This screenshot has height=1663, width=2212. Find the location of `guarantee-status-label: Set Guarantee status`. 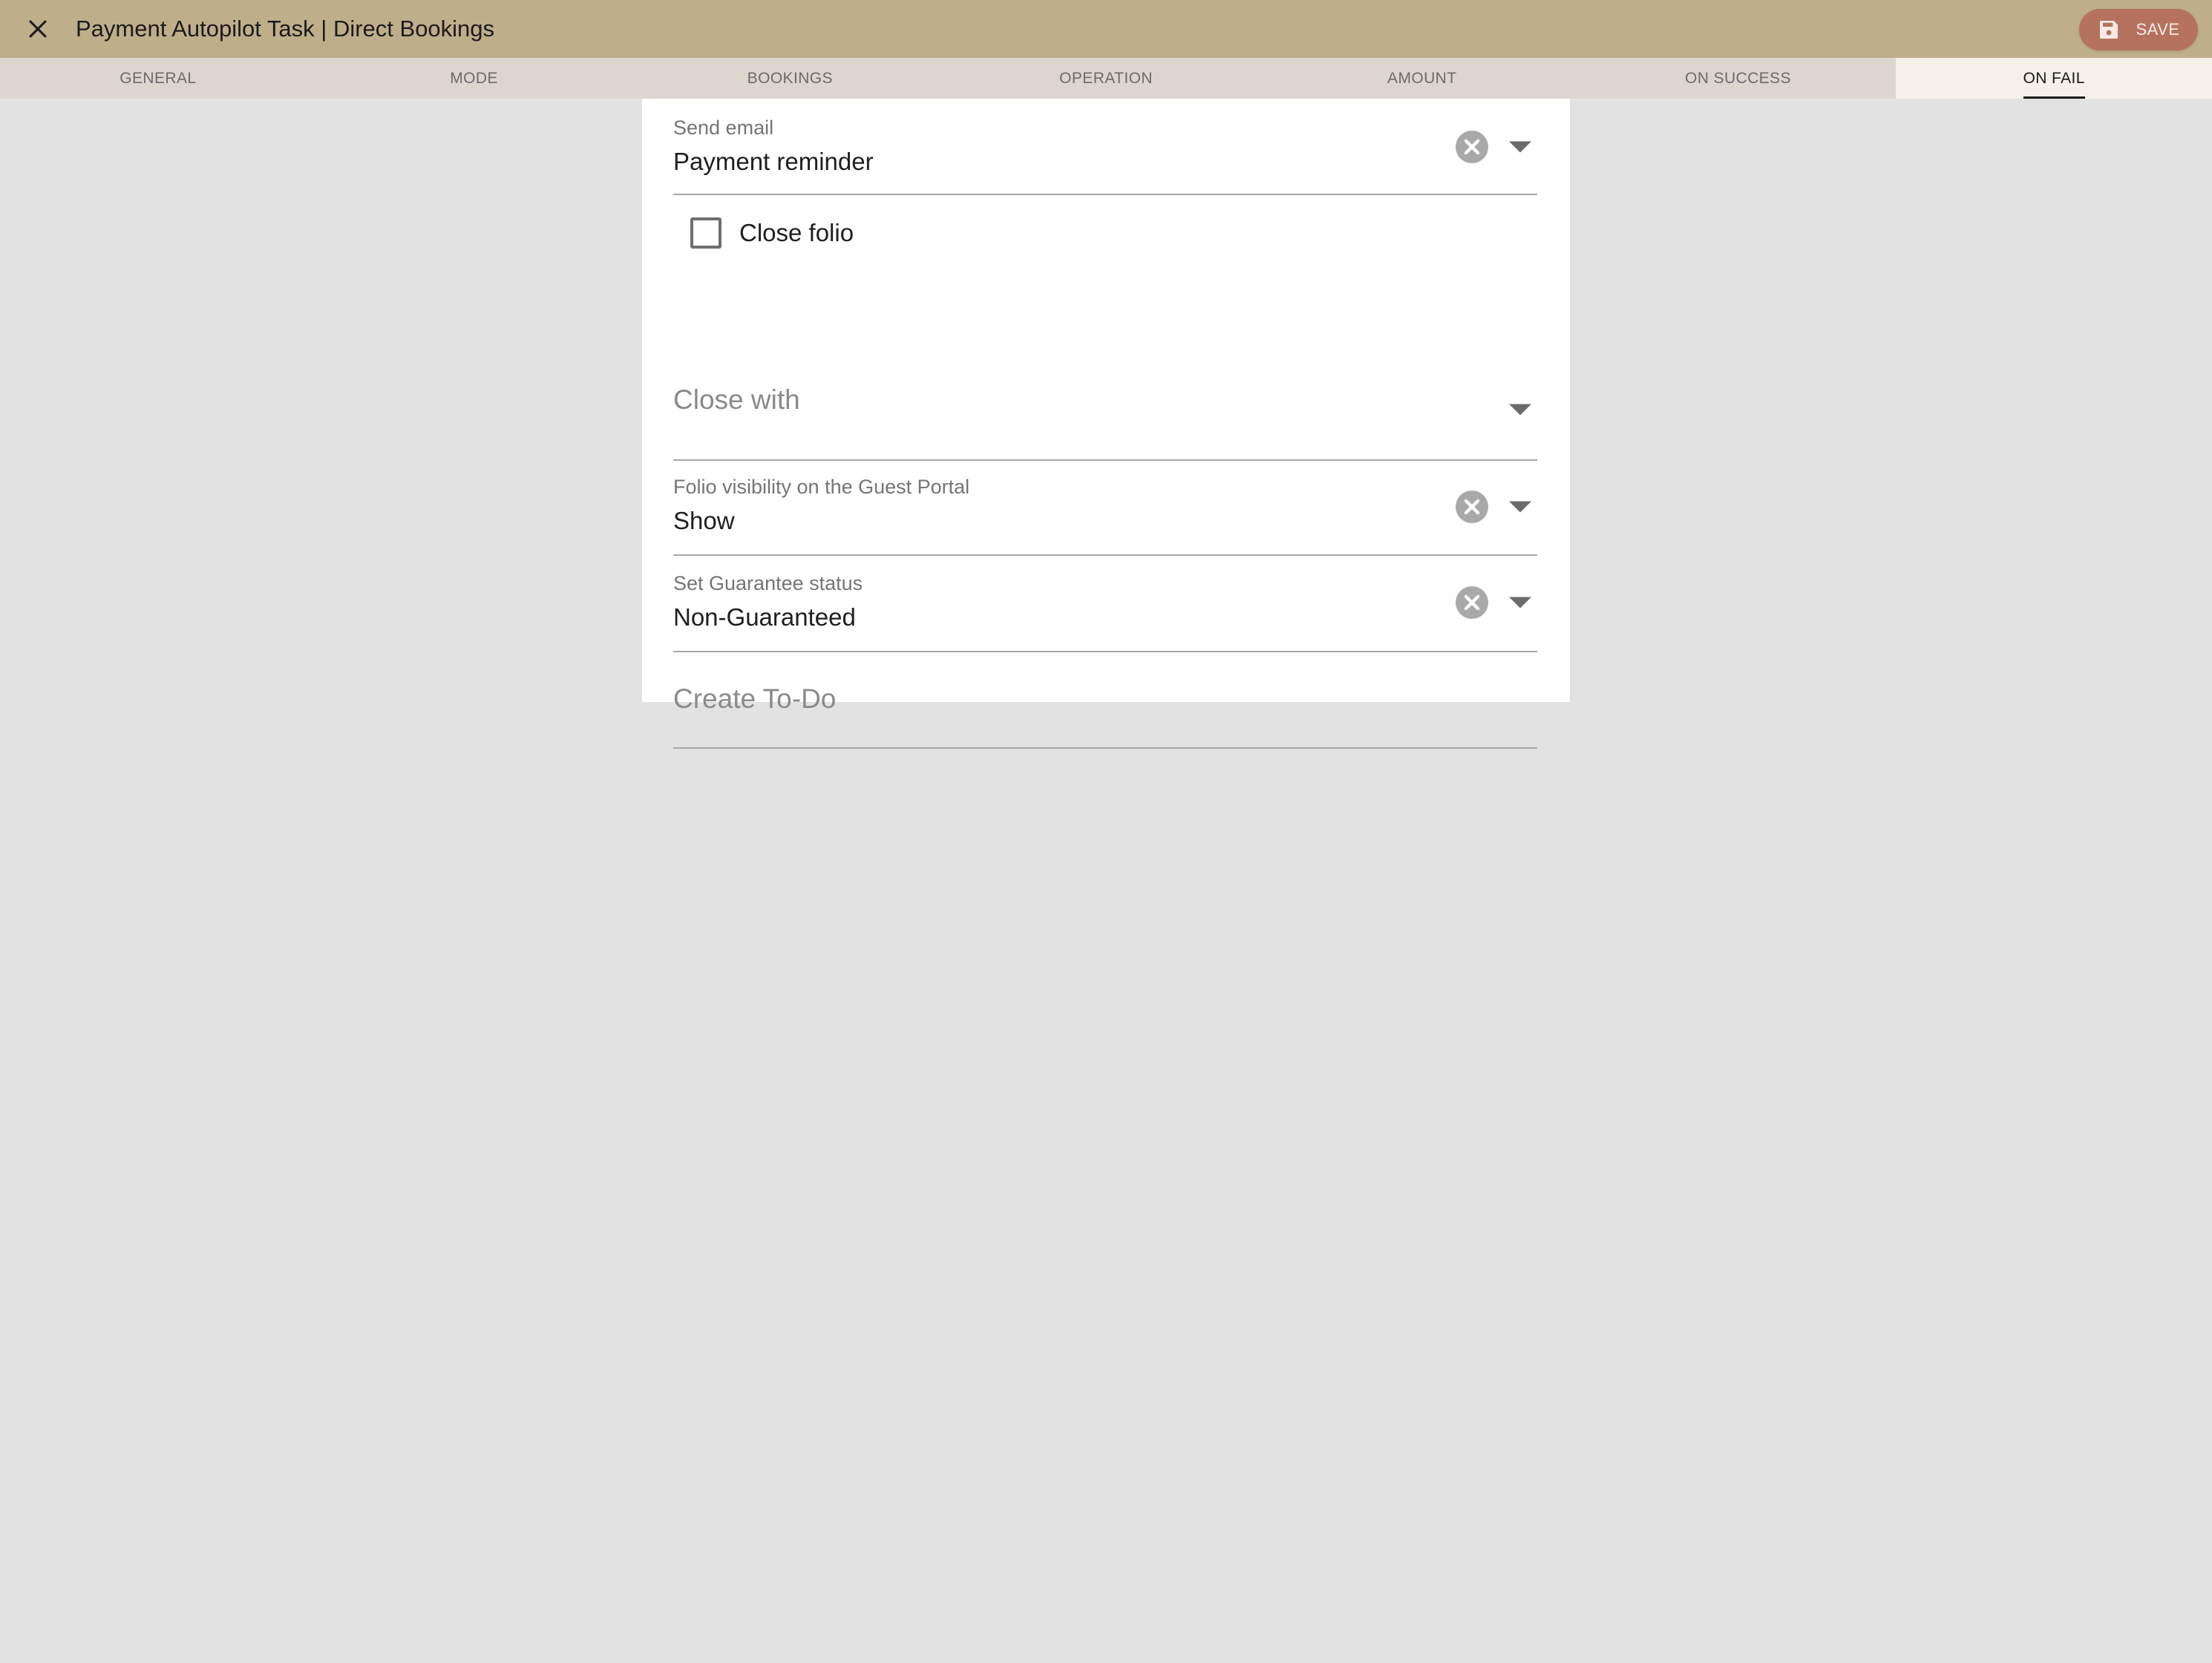

guarantee-status-label: Set Guarantee status is located at coordinates (768, 583).